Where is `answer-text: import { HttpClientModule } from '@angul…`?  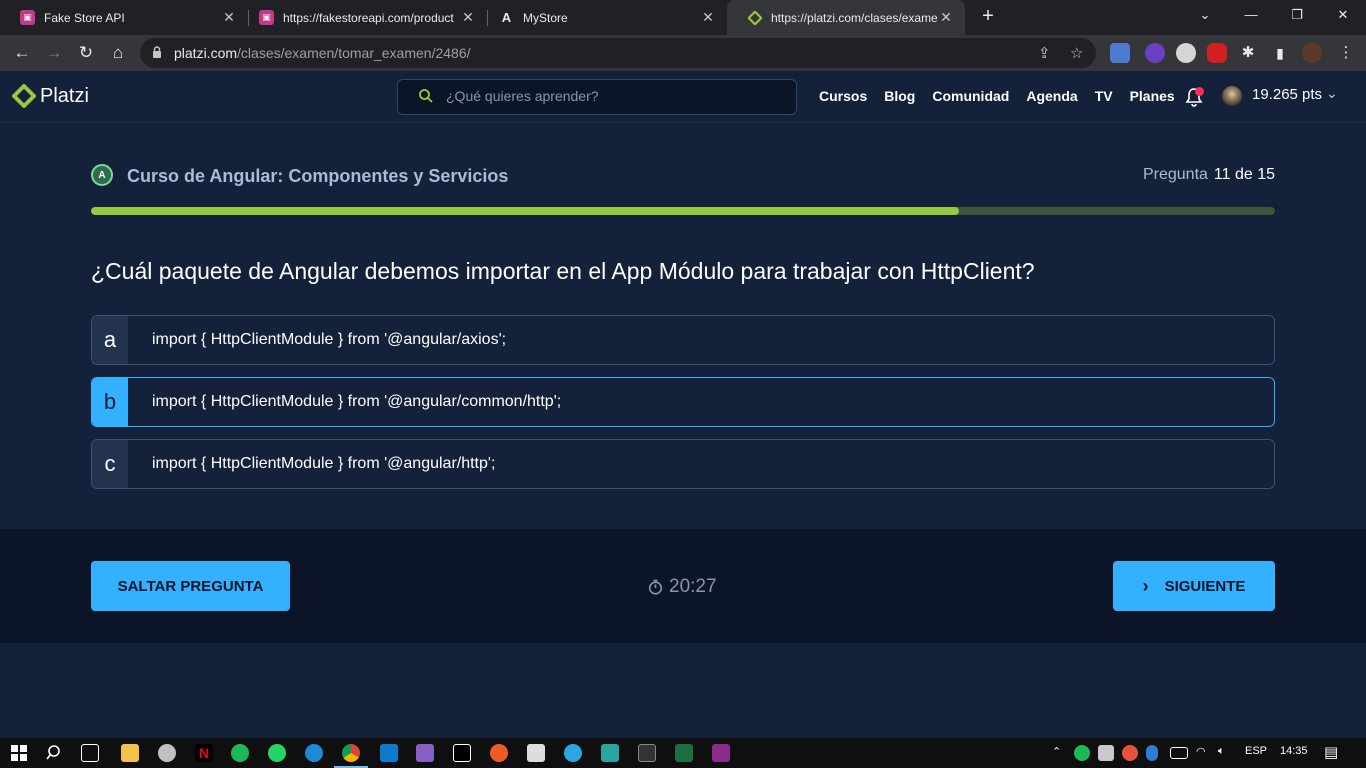 answer-text: import { HttpClientModule } from '@angul… is located at coordinates (329, 339).